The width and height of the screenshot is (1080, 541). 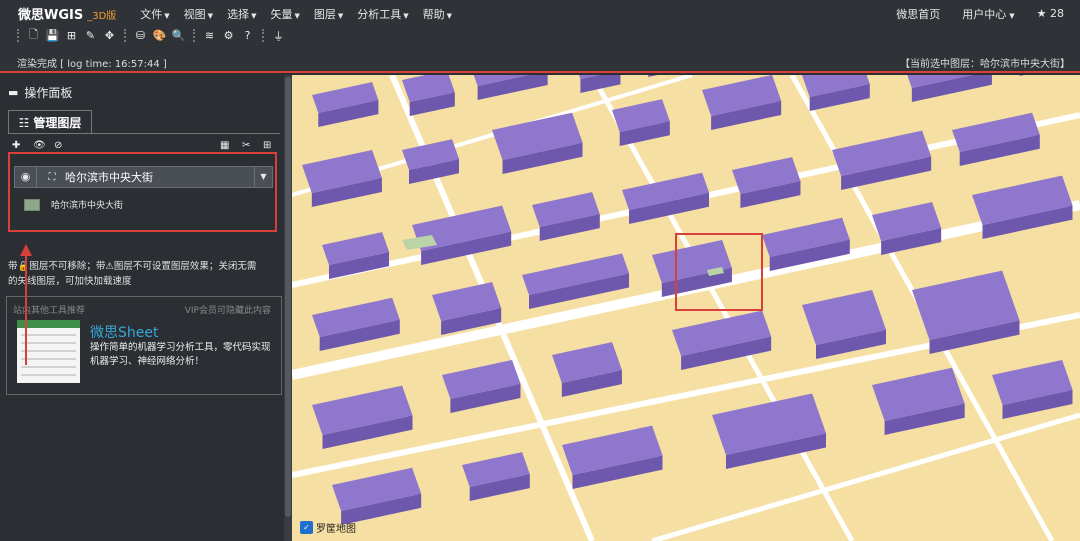 What do you see at coordinates (71, 35) in the screenshot?
I see `add-icon: ⊞` at bounding box center [71, 35].